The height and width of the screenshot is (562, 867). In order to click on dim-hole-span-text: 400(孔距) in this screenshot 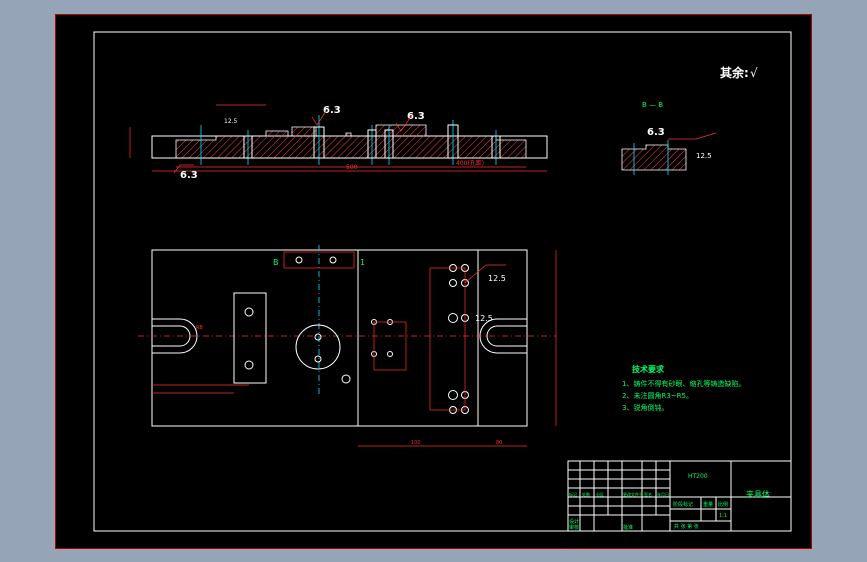, I will do `click(470, 163)`.